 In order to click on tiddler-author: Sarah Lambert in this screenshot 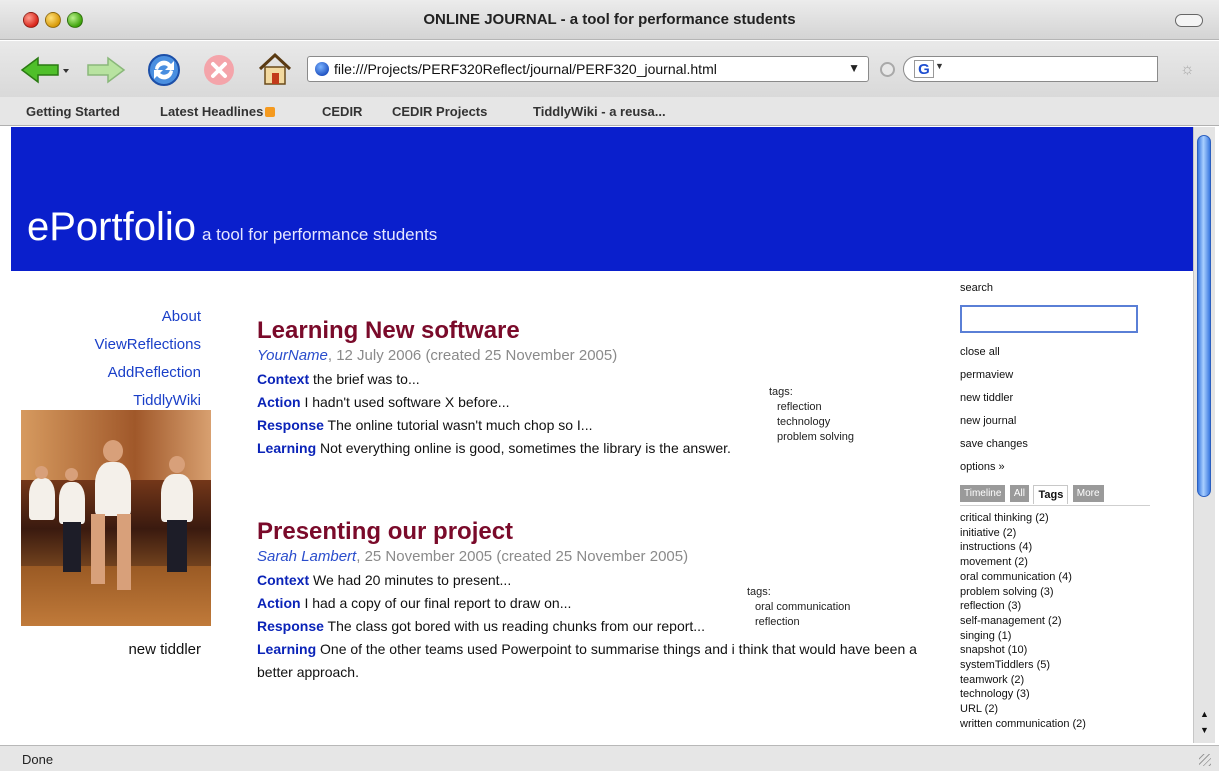, I will do `click(306, 556)`.